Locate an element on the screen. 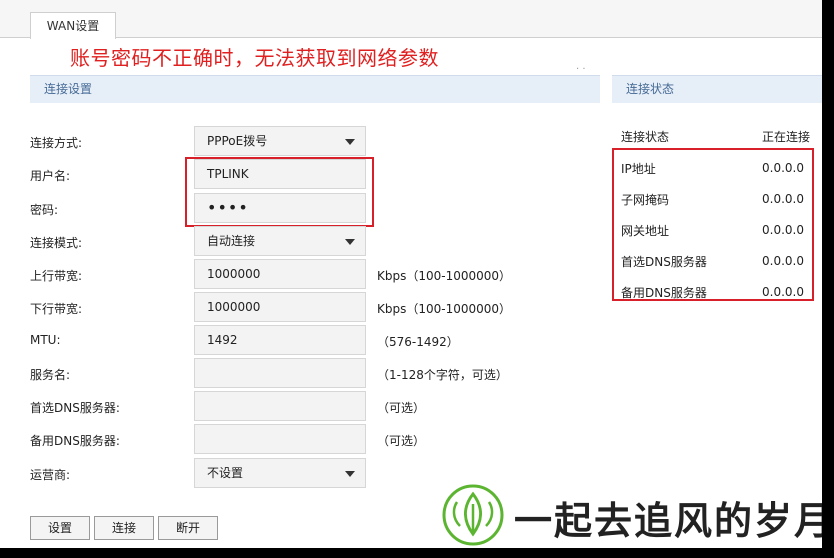  status-header-label: 连接状态 is located at coordinates (645, 137).